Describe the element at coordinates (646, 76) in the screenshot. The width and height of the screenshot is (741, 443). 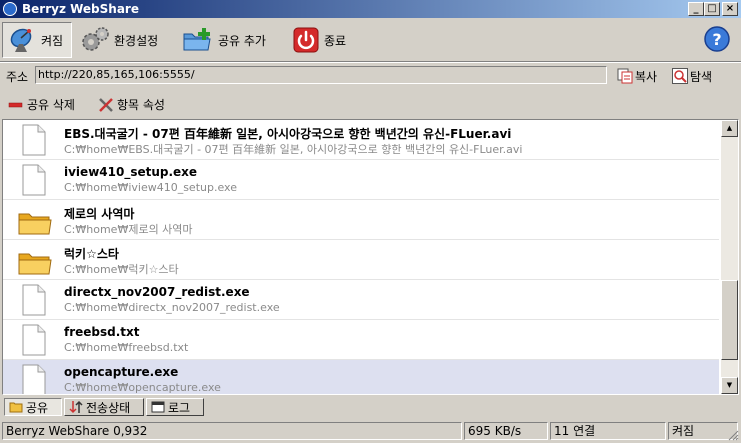
I see `copy-label: 복사` at that location.